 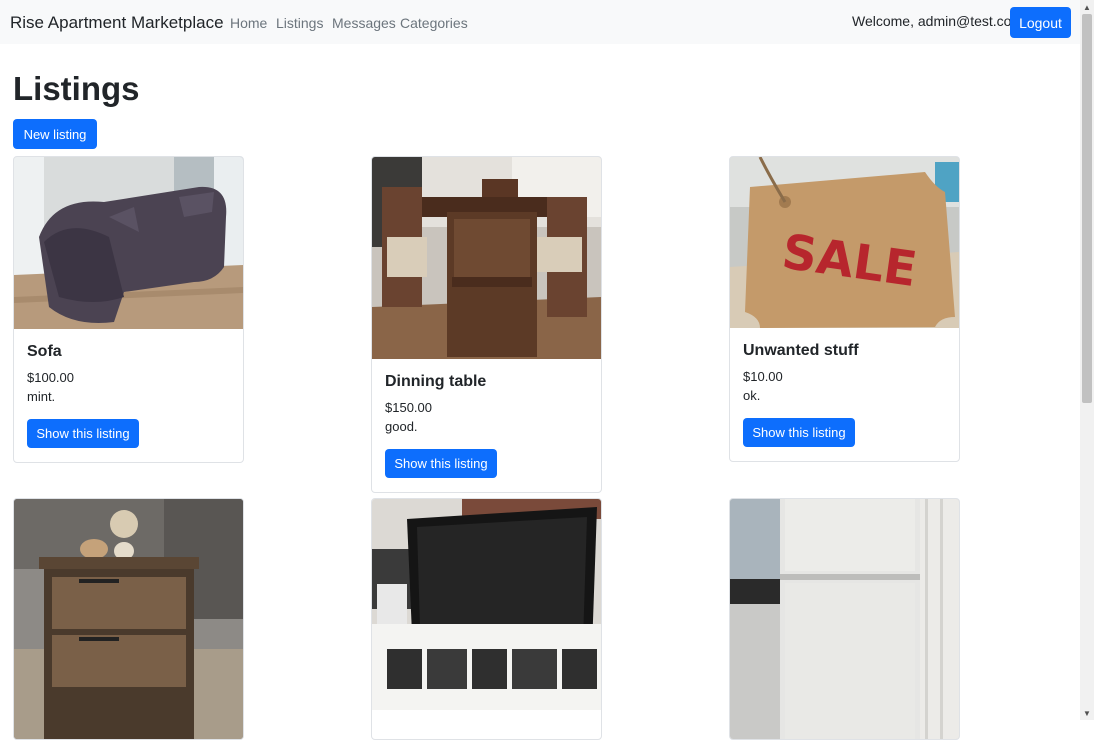 I want to click on scroll-down-icon: ▼, so click(x=1087, y=713).